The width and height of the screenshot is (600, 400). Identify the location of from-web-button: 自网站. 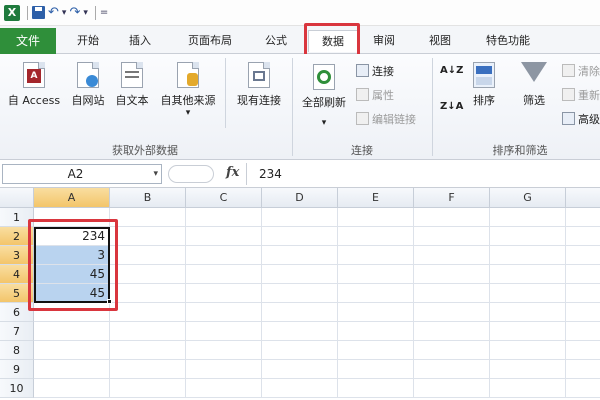
(88, 85).